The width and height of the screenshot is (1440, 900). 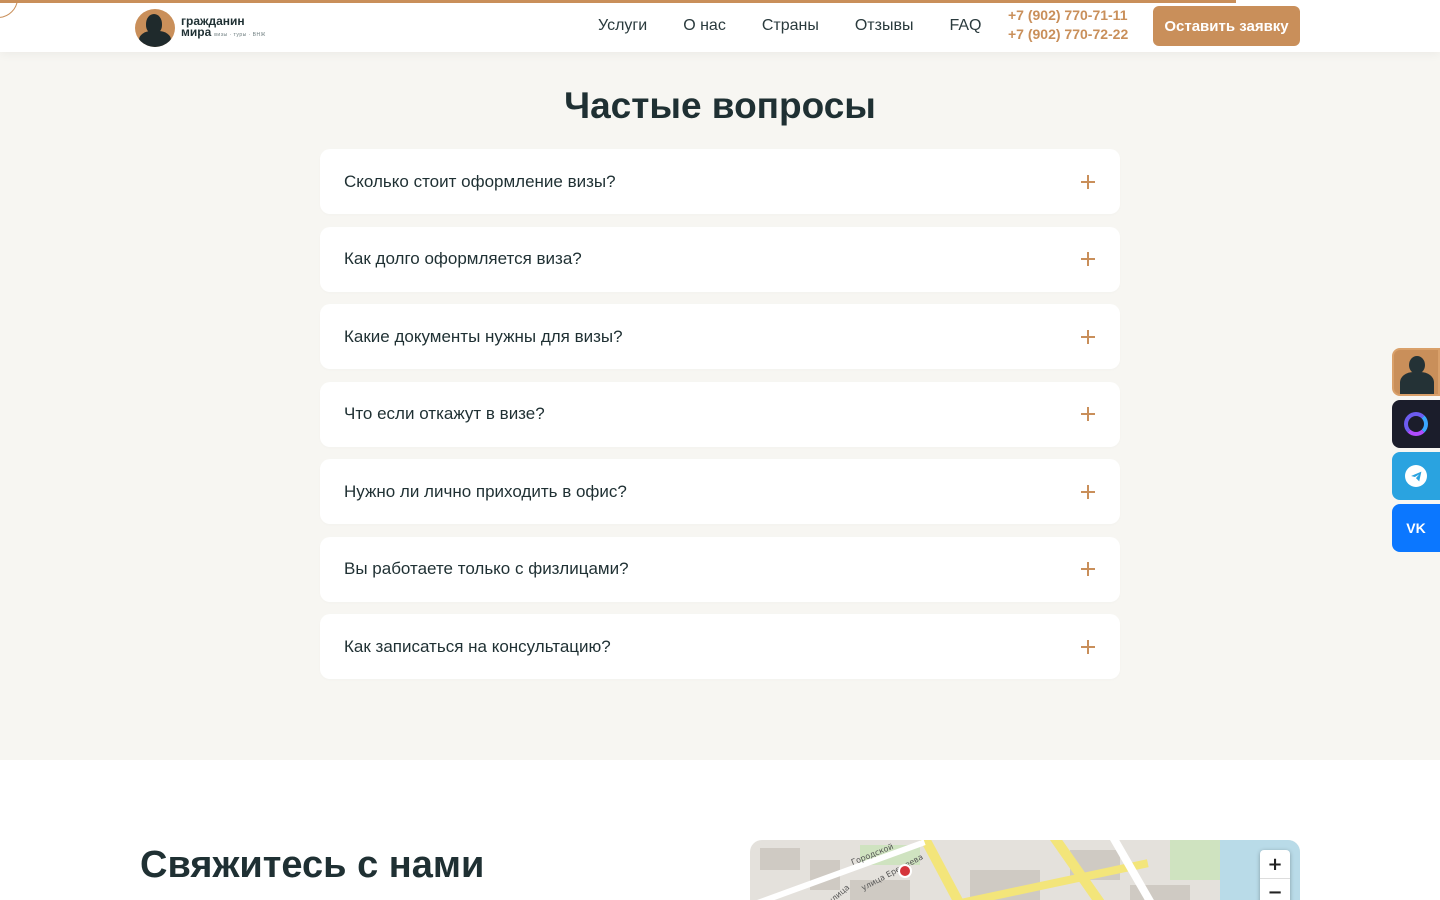 I want to click on map-marker-icon, so click(x=905, y=871).